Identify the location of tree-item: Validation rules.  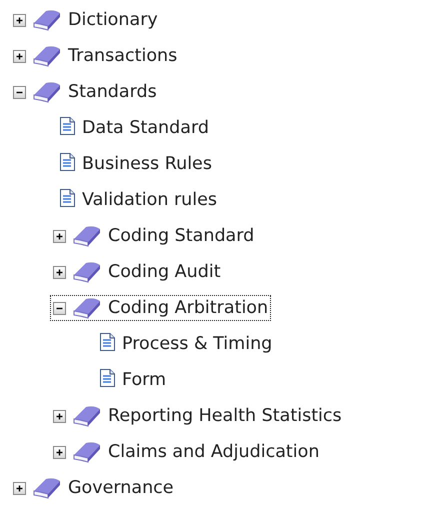
(135, 200).